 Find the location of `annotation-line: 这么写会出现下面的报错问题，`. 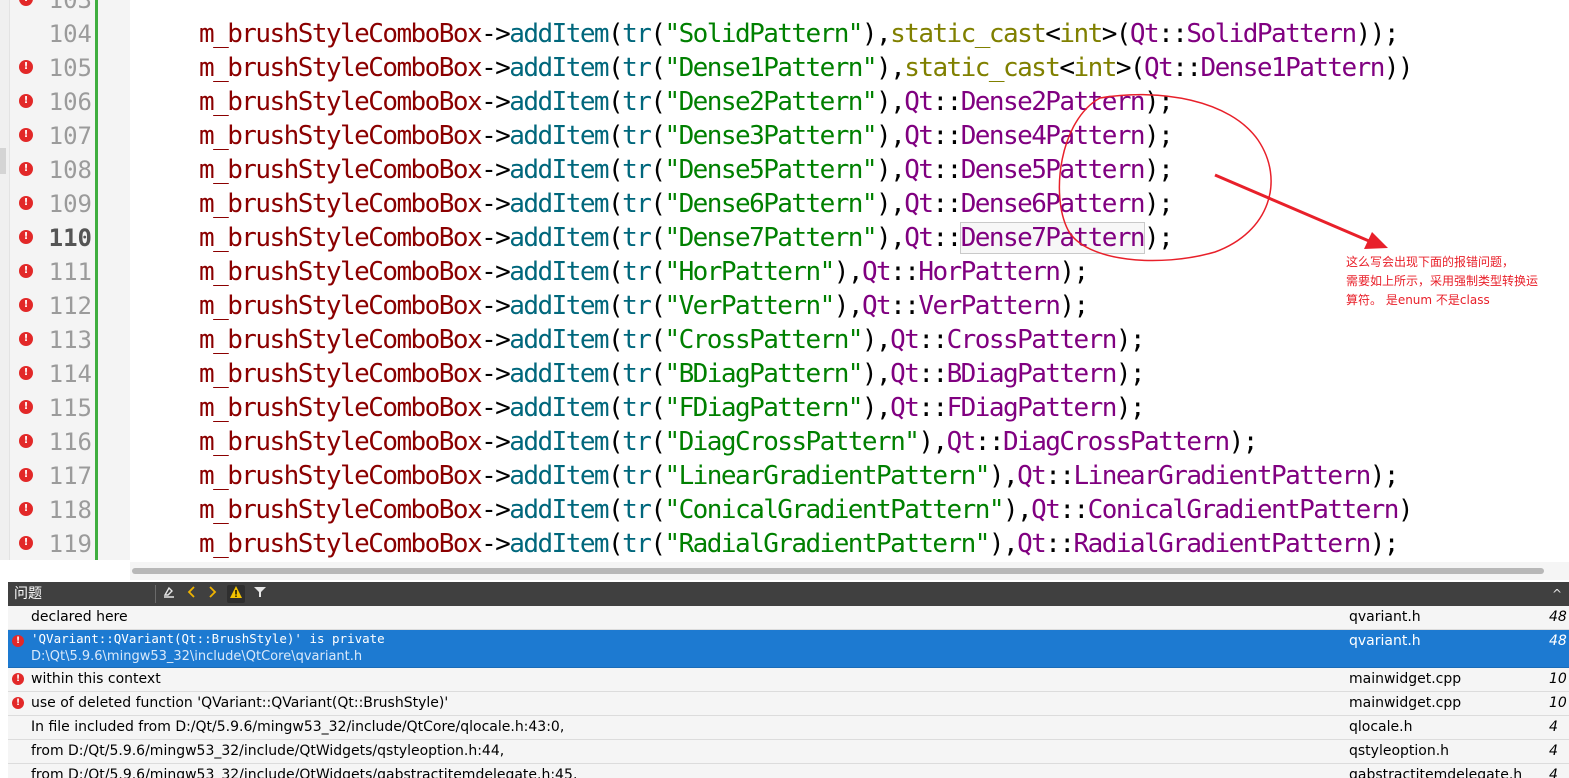

annotation-line: 这么写会出现下面的报错问题， is located at coordinates (1430, 262).